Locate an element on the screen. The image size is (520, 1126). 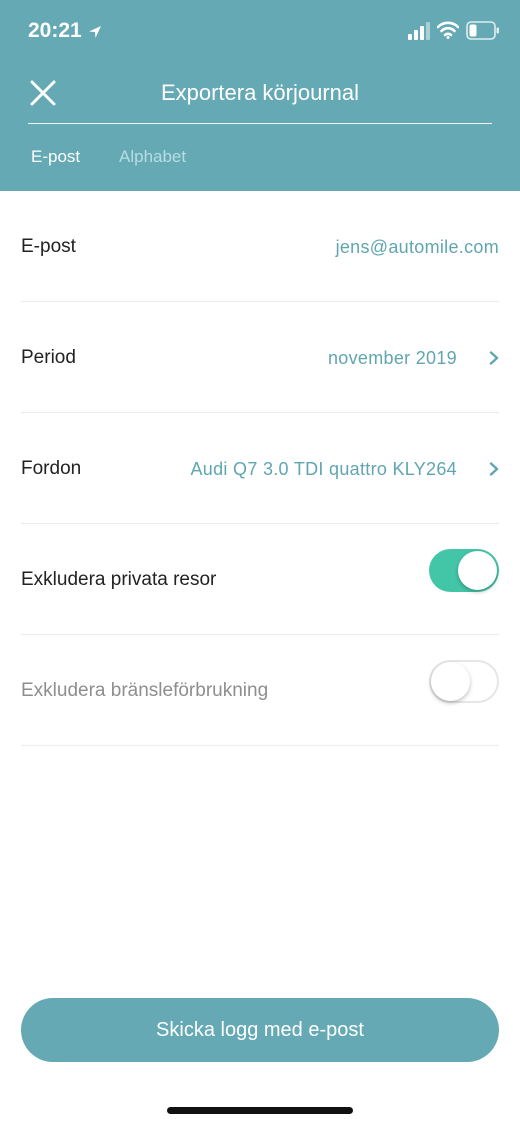
vehicle-value: Audi Q7 3.0 TDI quattro KLY264 is located at coordinates (323, 469).